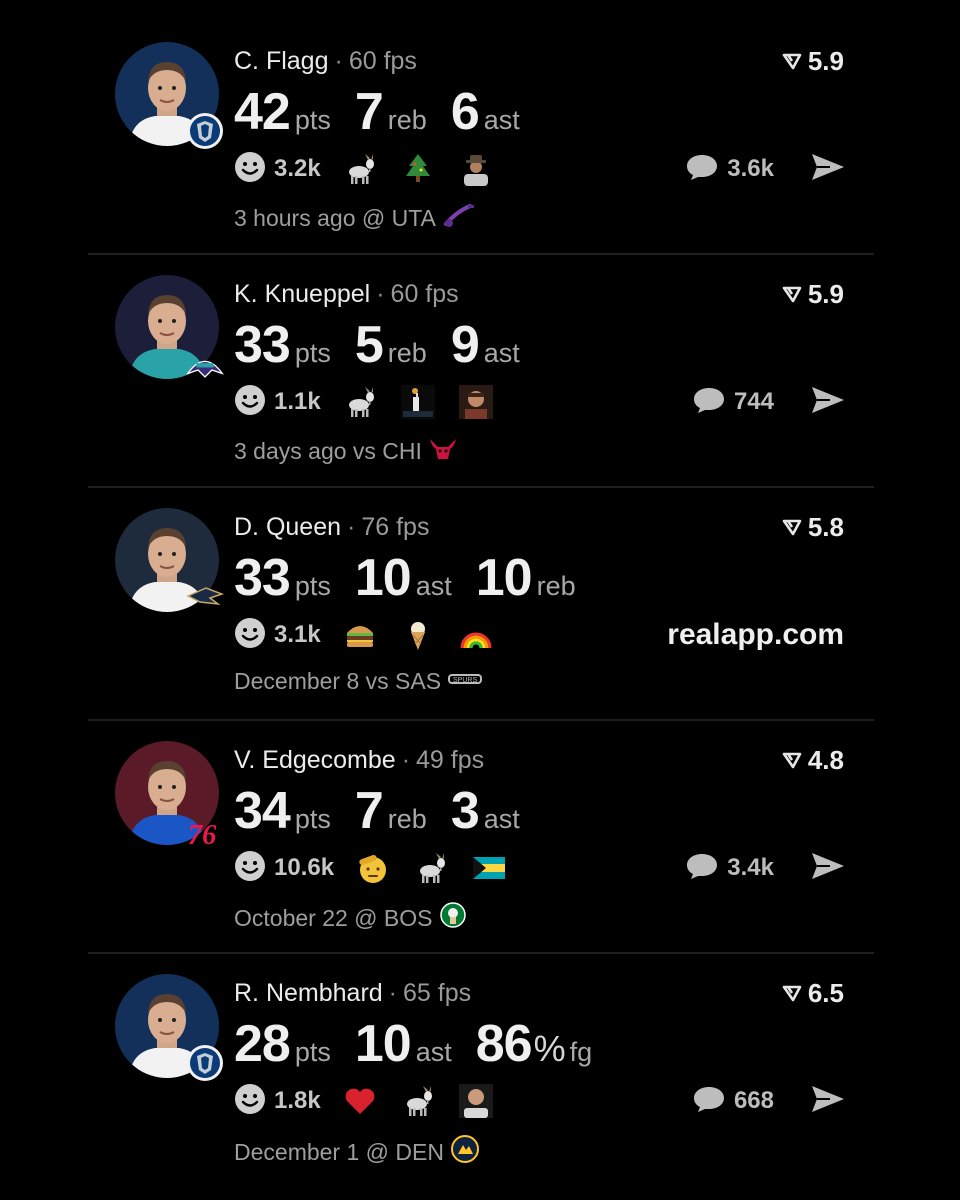 The width and height of the screenshot is (960, 1200). I want to click on post-header: D. Queen · 76 fps, so click(331, 527).